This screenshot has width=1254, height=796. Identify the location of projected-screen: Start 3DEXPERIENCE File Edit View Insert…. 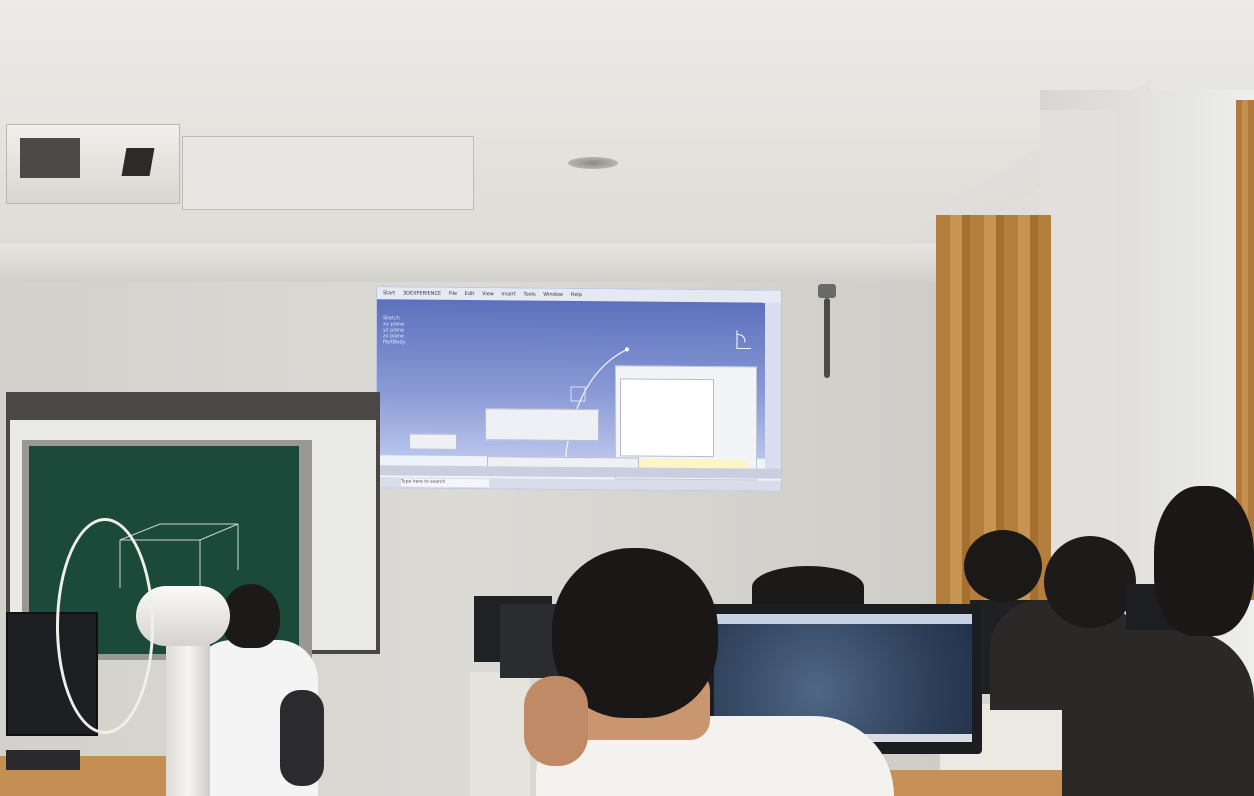
(579, 389).